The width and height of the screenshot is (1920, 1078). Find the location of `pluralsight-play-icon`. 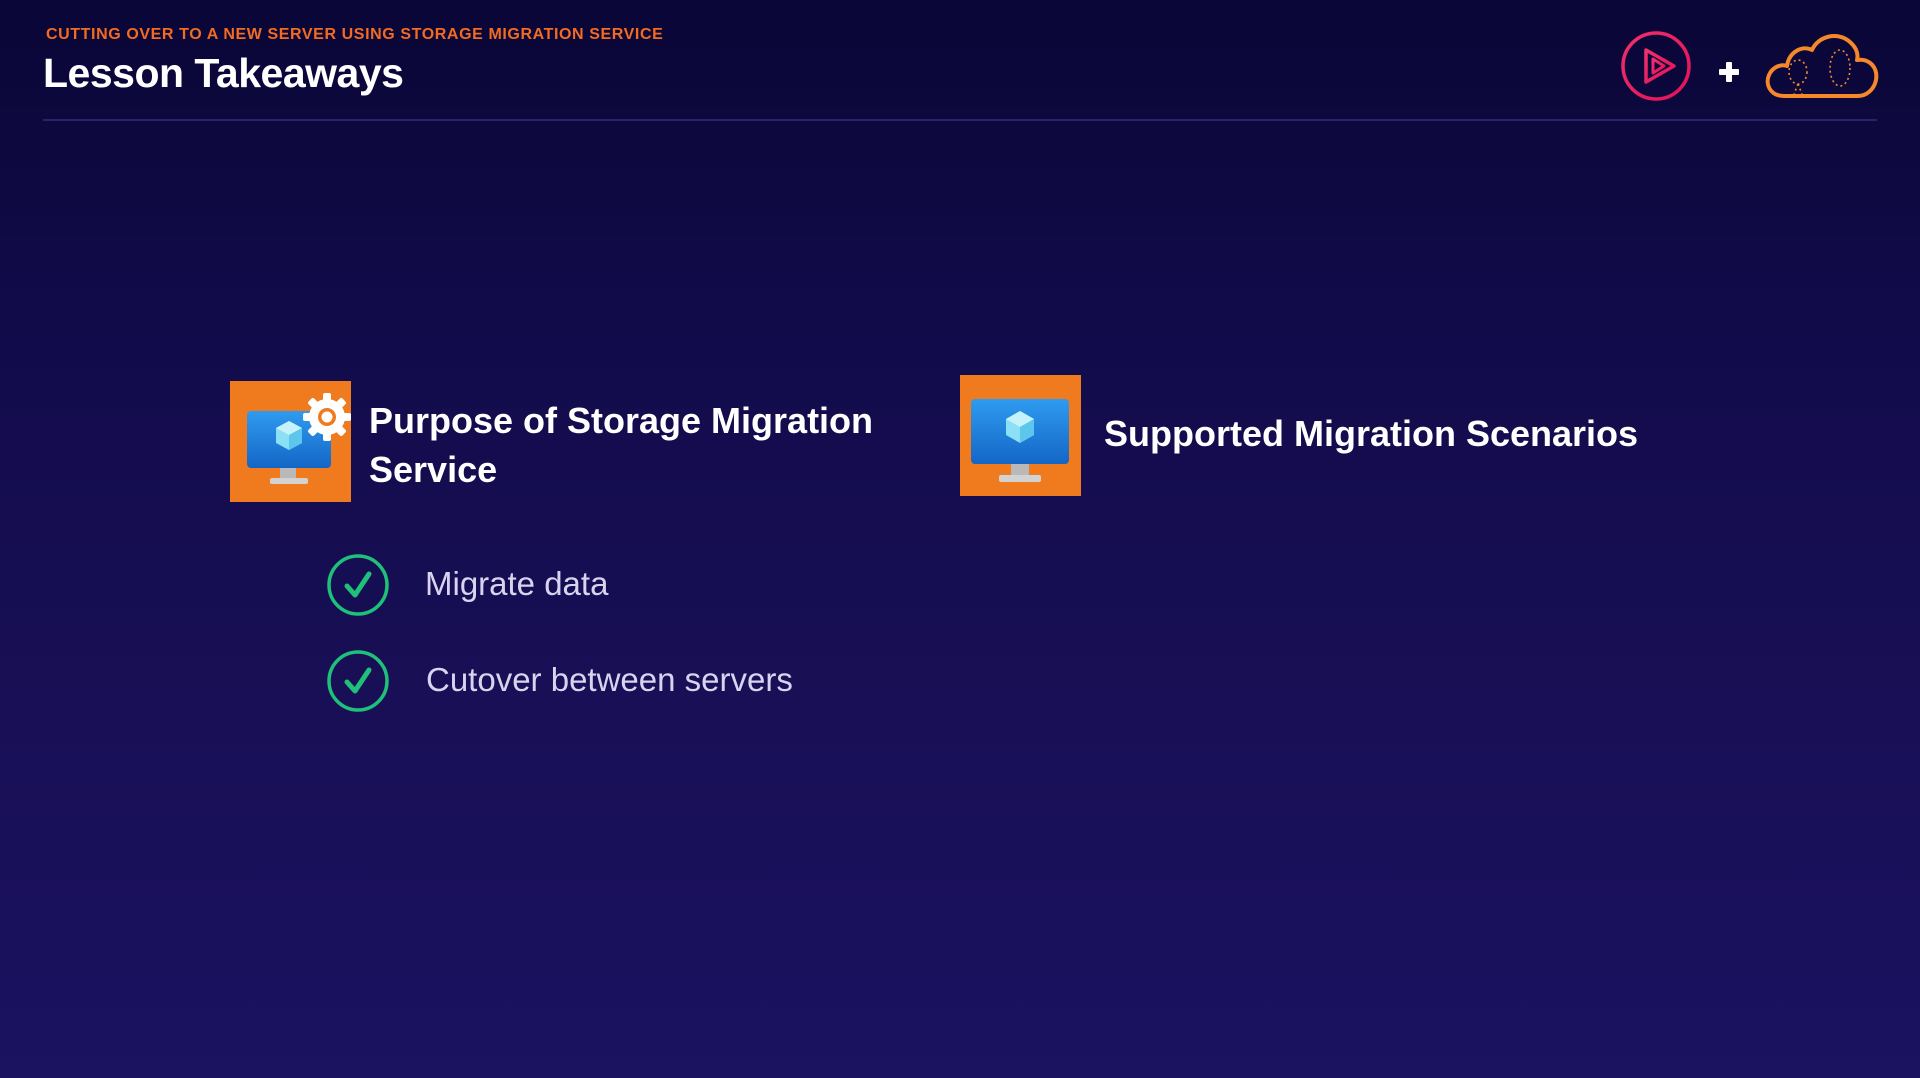

pluralsight-play-icon is located at coordinates (1656, 66).